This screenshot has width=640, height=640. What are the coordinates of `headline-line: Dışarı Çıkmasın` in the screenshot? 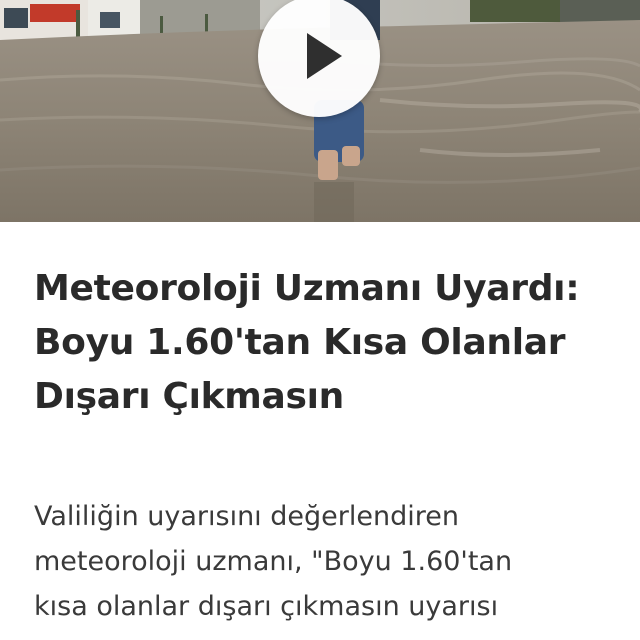 It's located at (189, 396).